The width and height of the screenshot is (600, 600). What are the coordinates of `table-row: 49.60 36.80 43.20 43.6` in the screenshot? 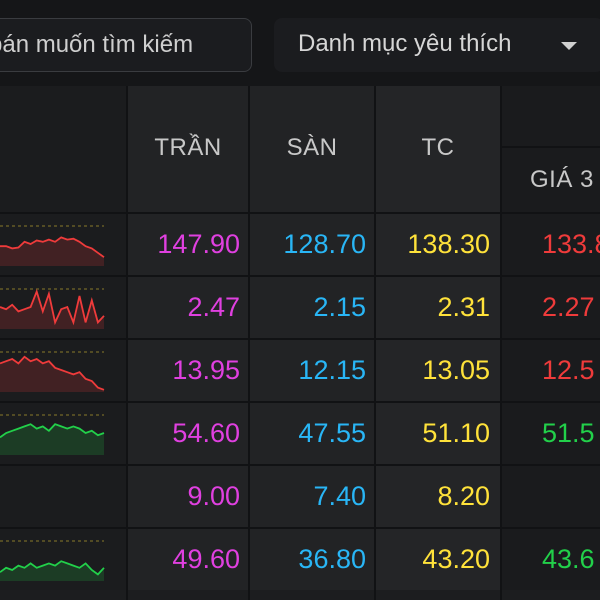 It's located at (300, 558).